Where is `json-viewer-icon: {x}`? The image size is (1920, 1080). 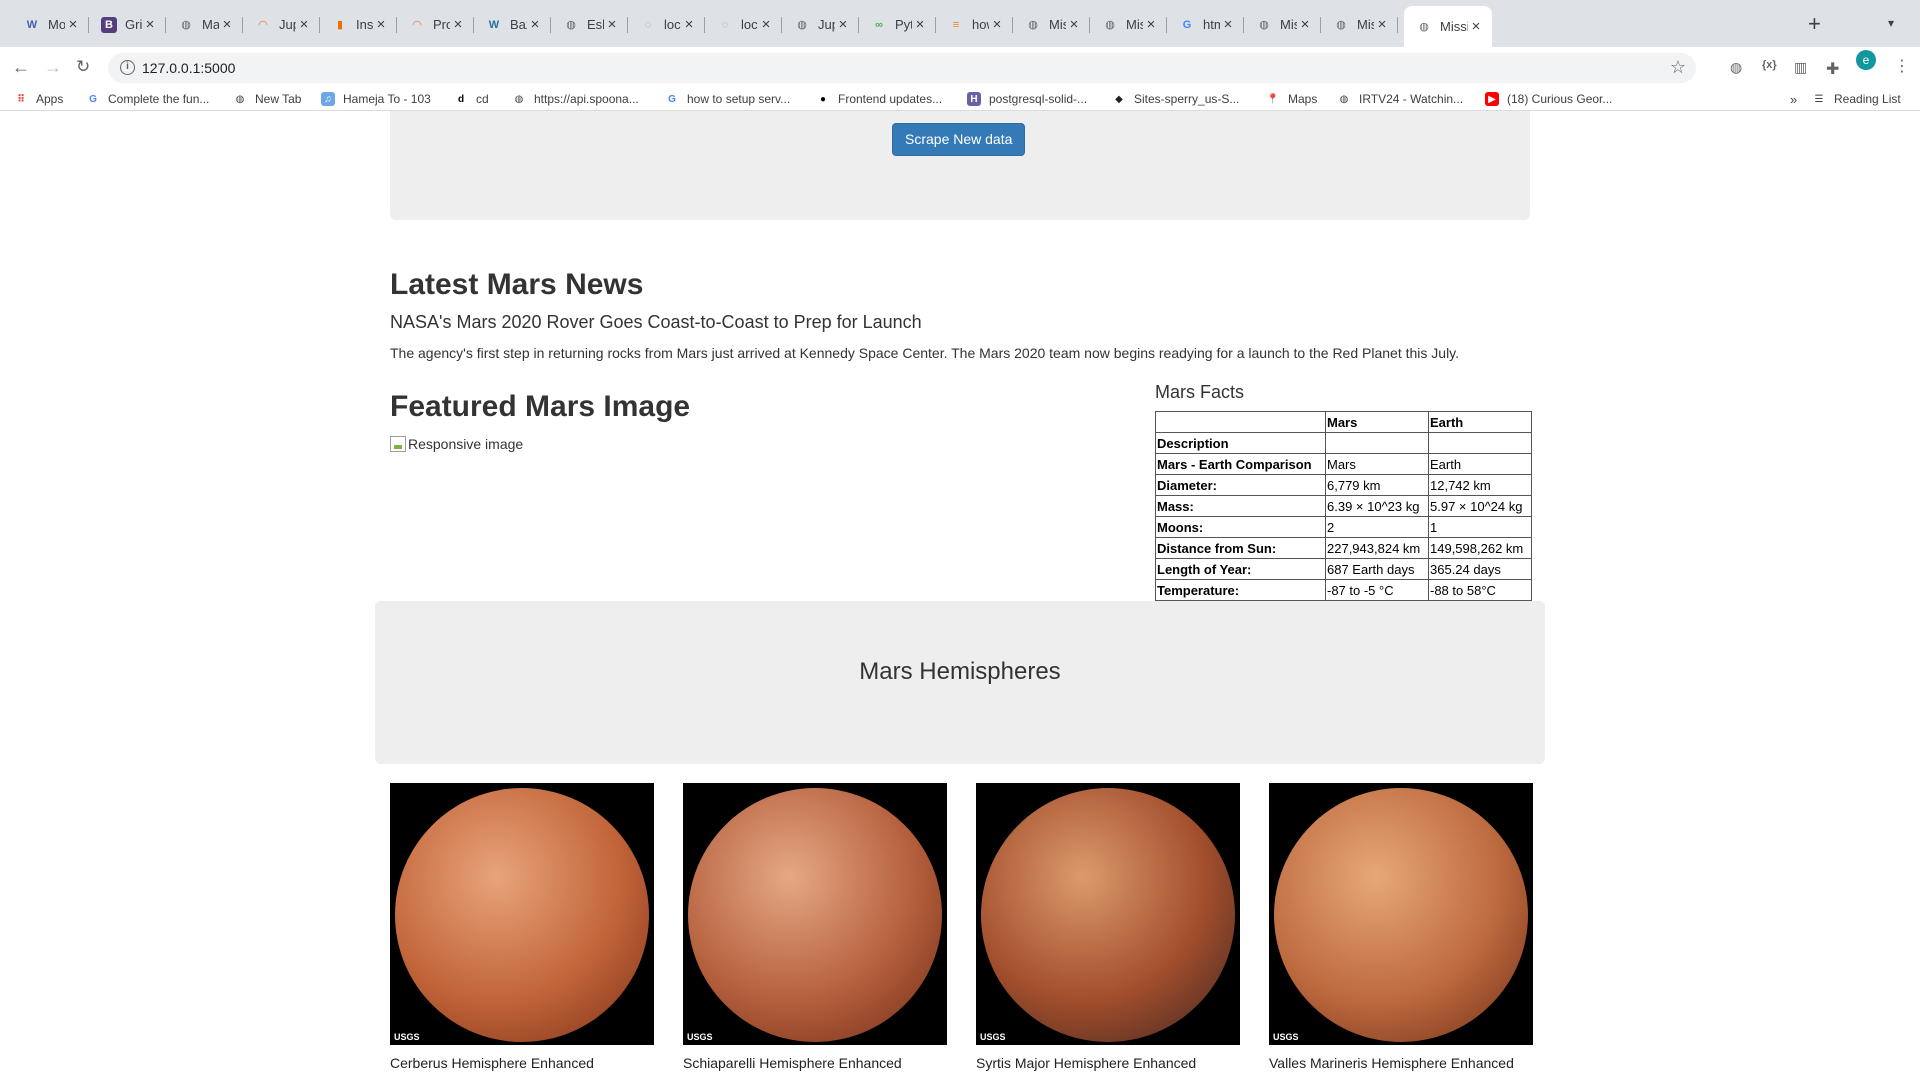 json-viewer-icon: {x} is located at coordinates (1769, 65).